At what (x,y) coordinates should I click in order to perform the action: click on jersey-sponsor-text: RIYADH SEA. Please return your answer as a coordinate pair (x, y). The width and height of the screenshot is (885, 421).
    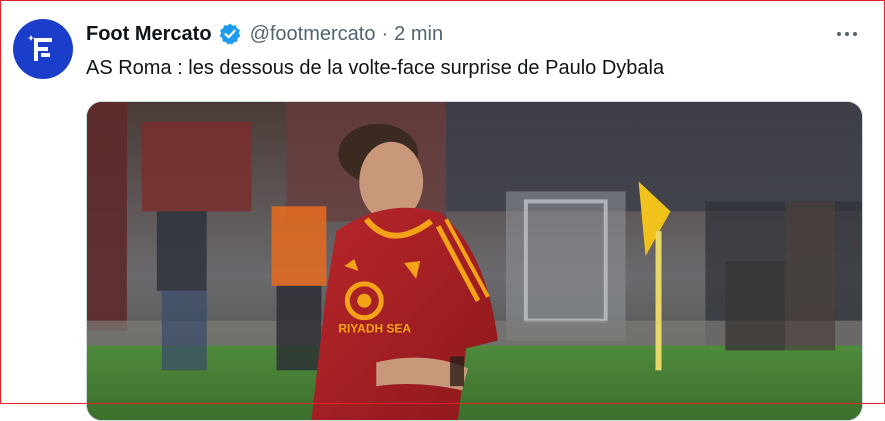
    Looking at the image, I should click on (374, 329).